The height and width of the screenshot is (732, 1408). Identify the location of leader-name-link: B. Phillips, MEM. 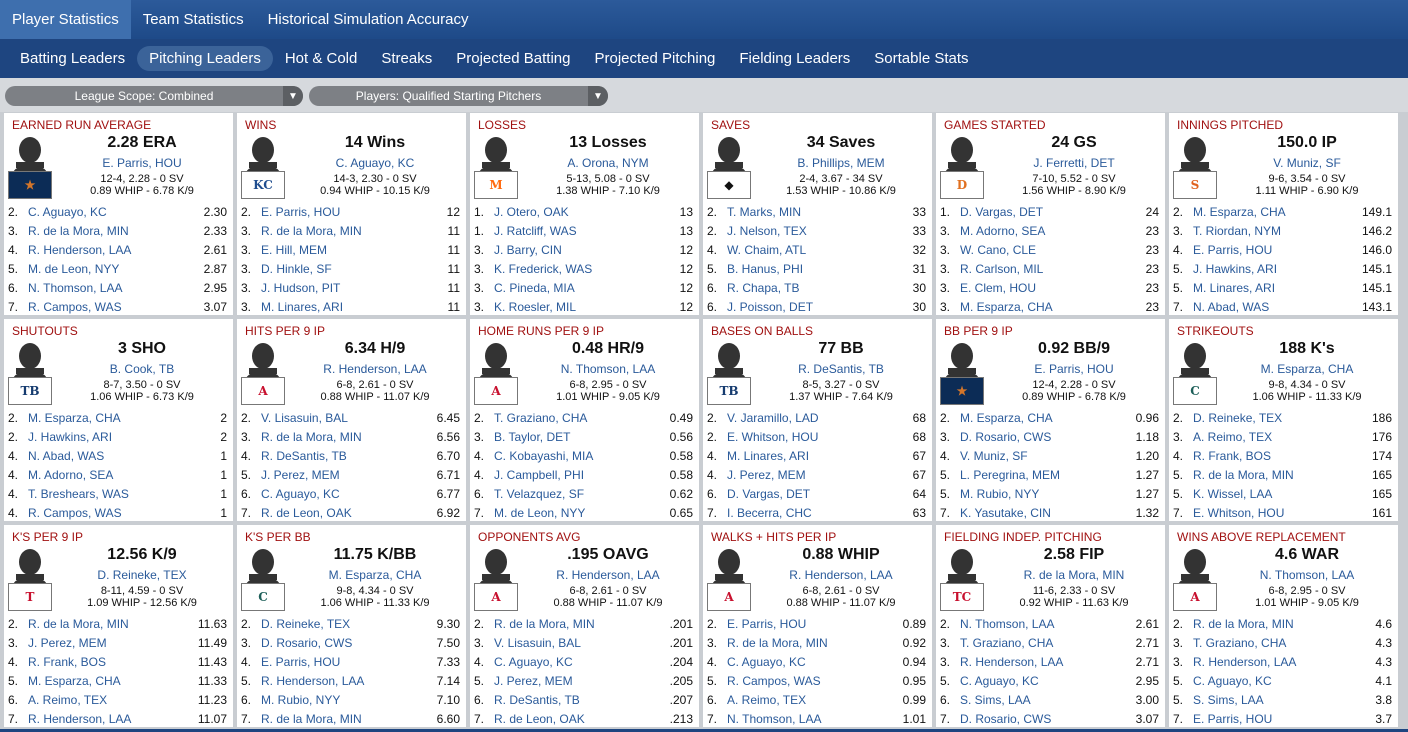
(841, 163).